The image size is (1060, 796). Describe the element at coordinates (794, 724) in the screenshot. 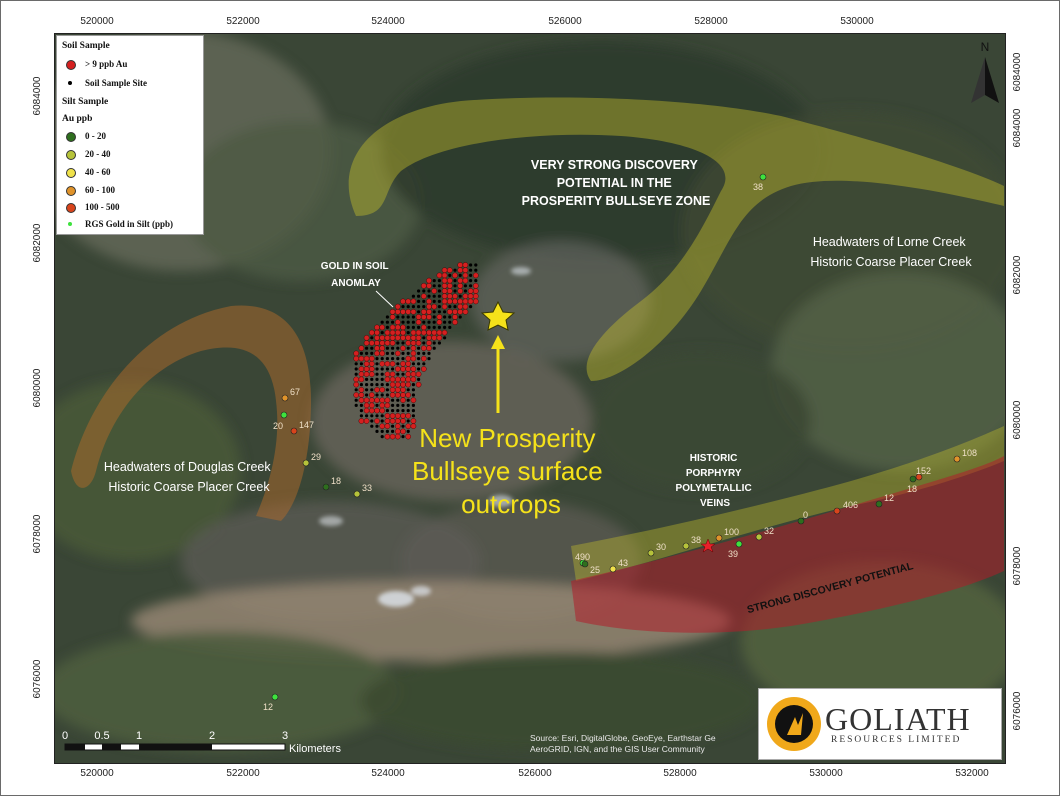

I see `goliath-emblem-icon` at that location.